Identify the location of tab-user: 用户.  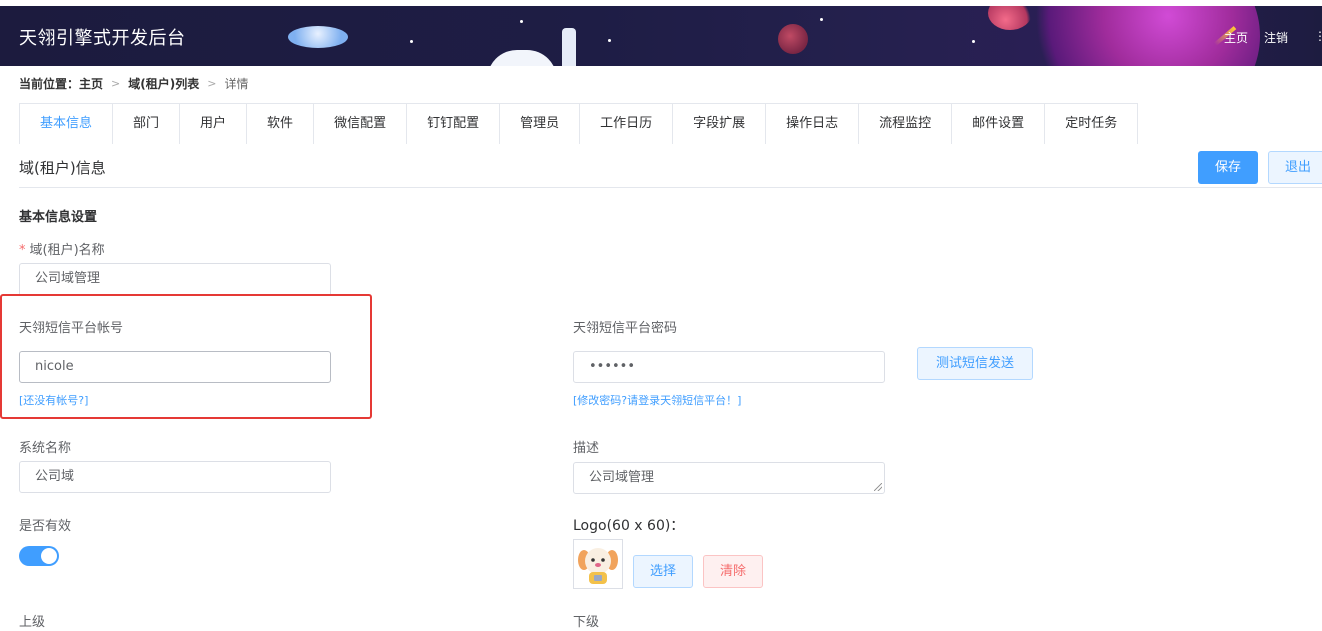
(214, 123).